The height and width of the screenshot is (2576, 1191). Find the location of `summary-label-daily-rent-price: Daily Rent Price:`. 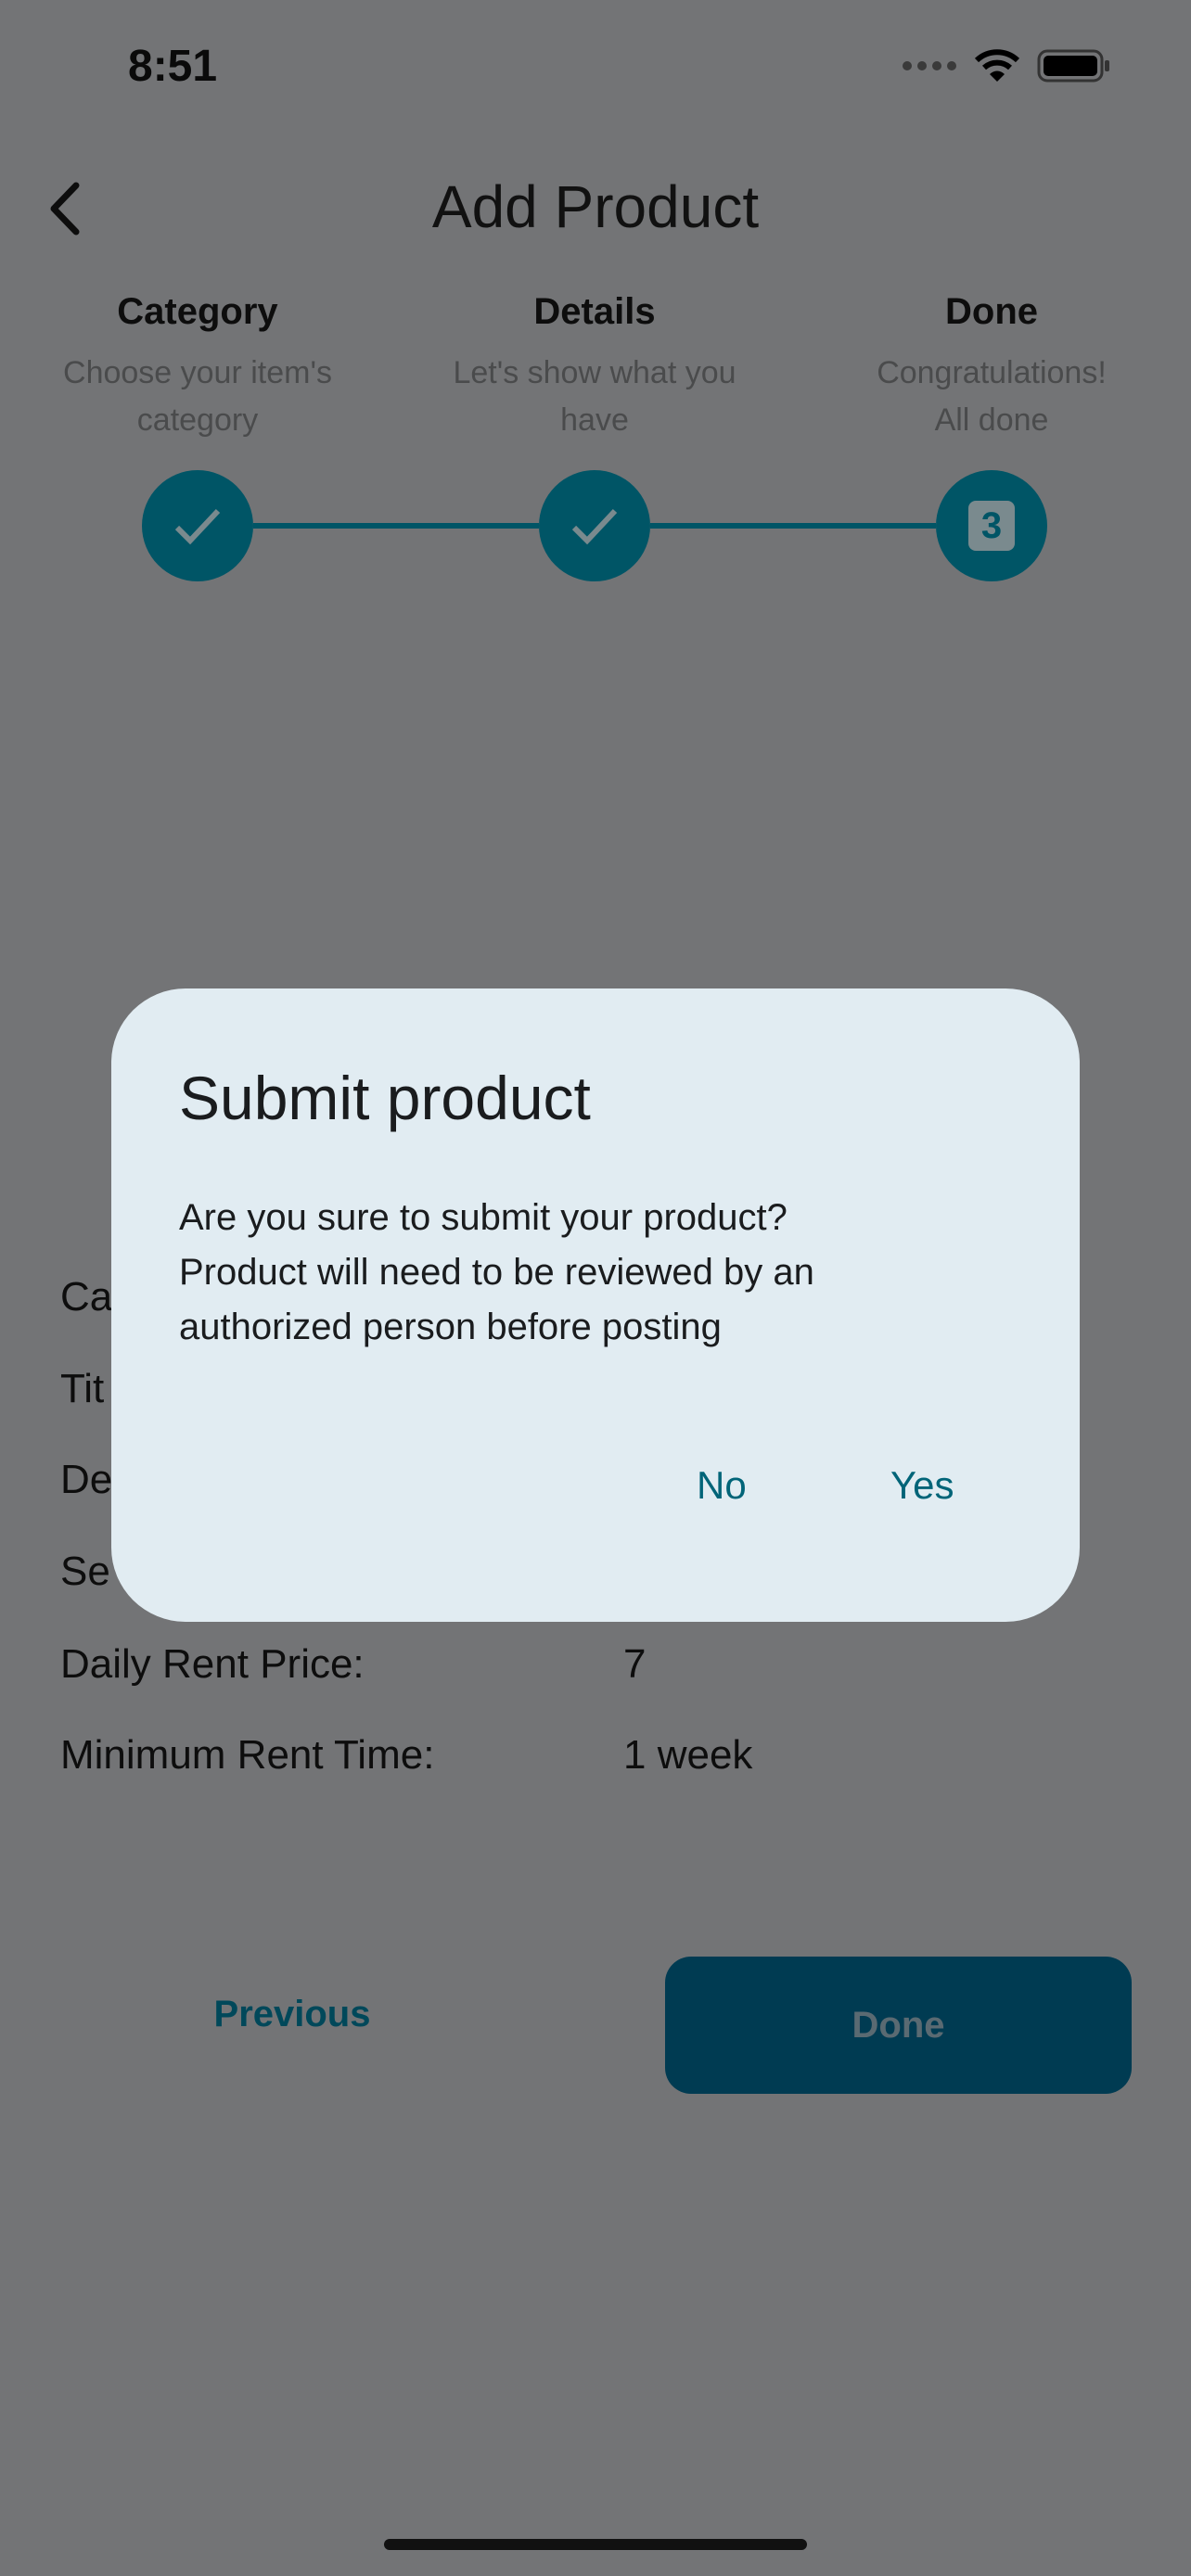

summary-label-daily-rent-price: Daily Rent Price: is located at coordinates (212, 1664).